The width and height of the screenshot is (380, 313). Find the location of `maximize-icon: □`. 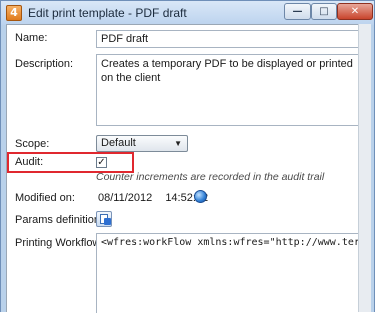

maximize-icon: □ is located at coordinates (324, 11).